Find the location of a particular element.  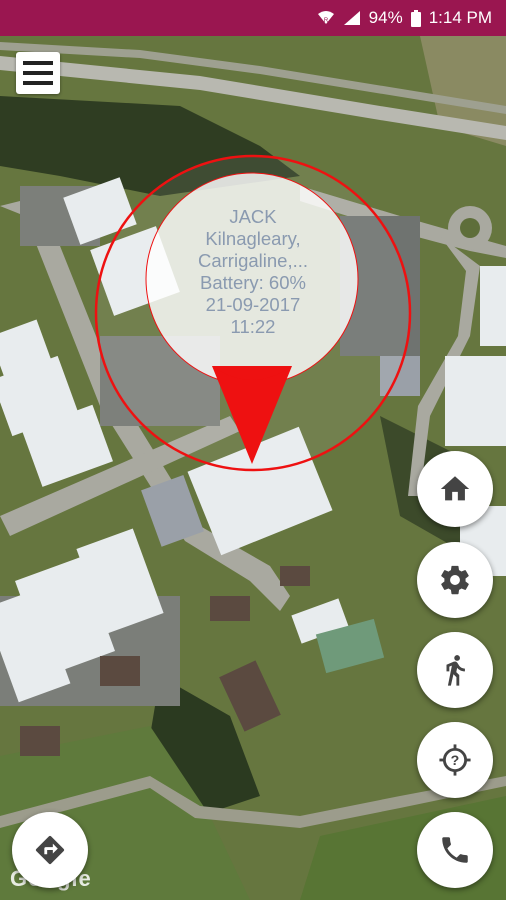

settings-button is located at coordinates (455, 580).